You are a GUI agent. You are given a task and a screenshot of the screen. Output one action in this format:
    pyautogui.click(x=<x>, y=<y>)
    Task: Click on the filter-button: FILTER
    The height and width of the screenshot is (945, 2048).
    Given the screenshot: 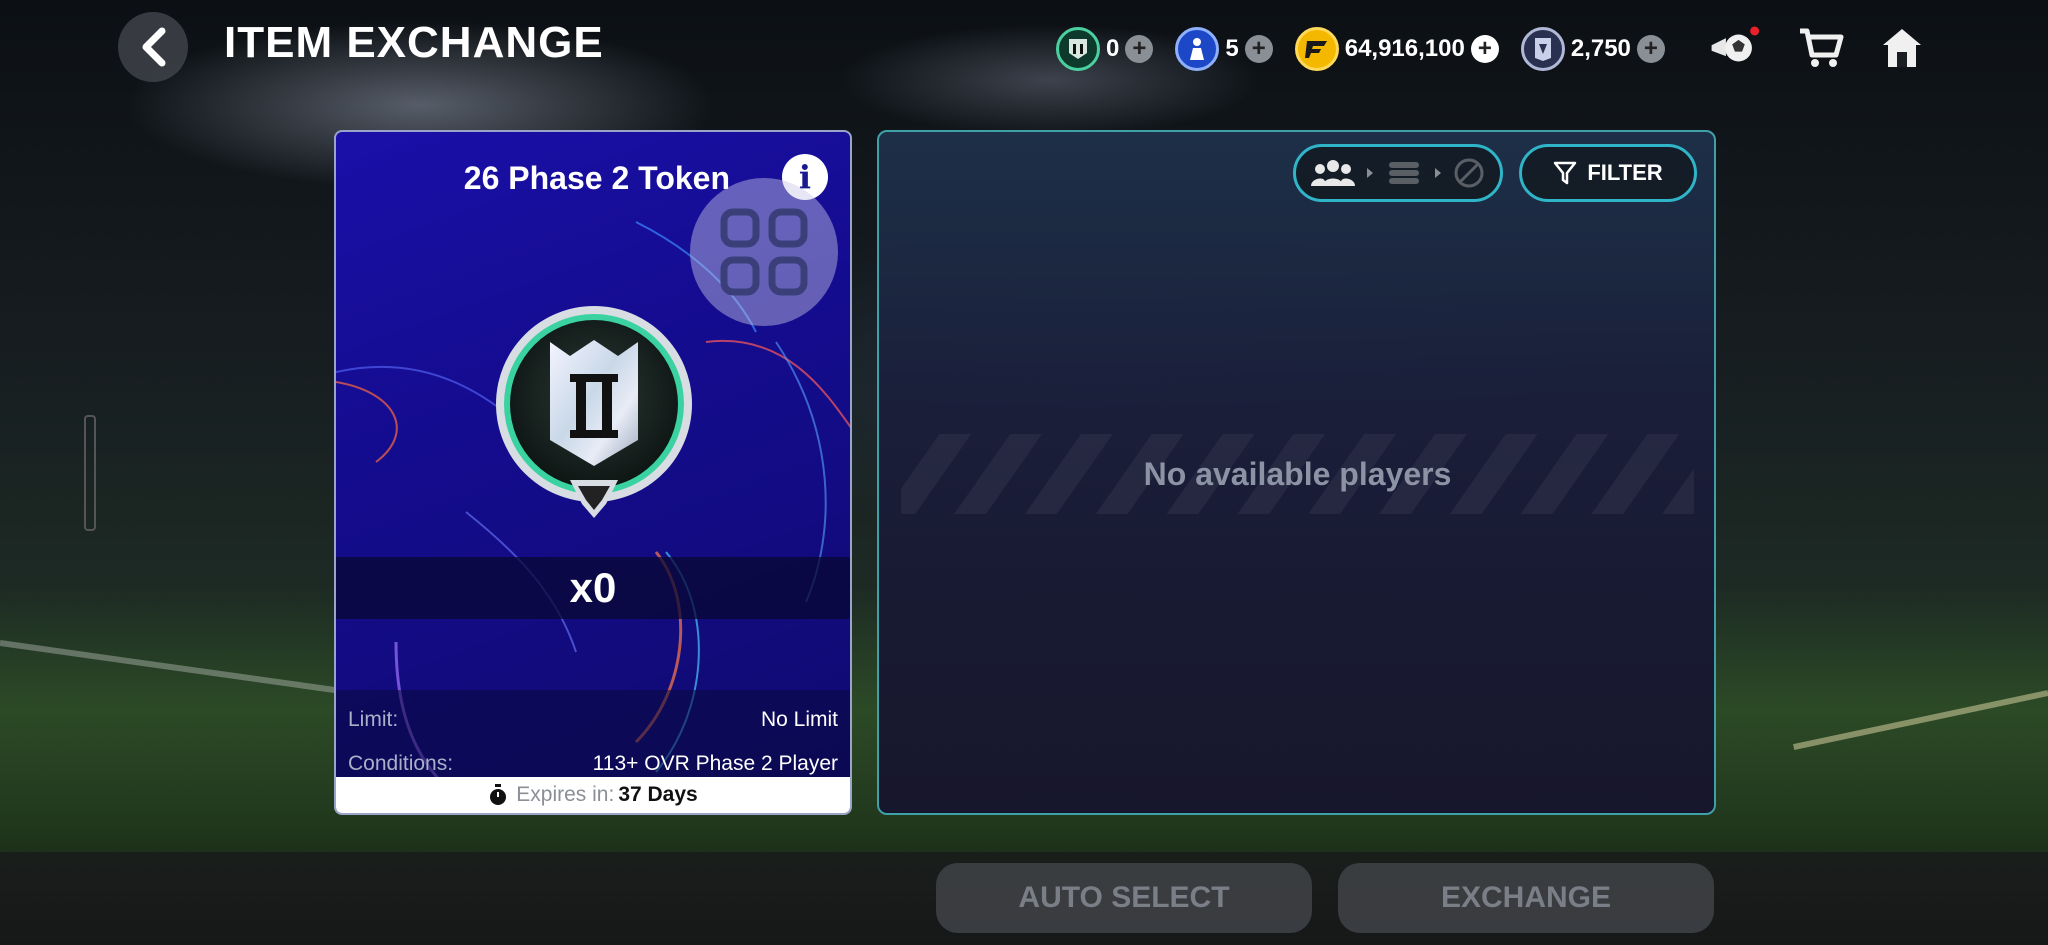 What is the action you would take?
    pyautogui.click(x=1608, y=173)
    